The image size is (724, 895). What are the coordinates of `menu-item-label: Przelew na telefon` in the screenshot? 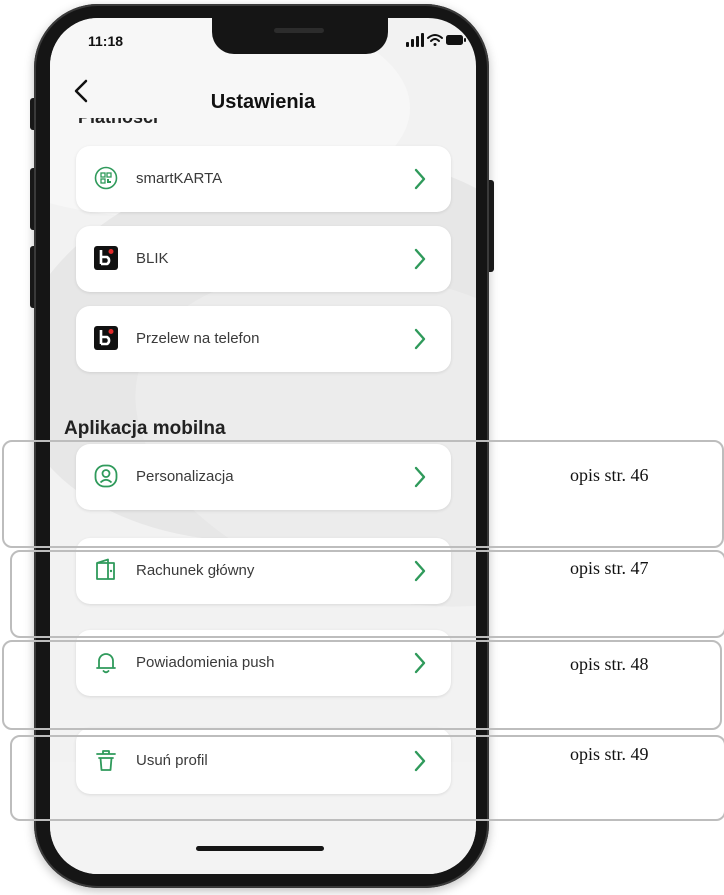 It's located at (198, 338).